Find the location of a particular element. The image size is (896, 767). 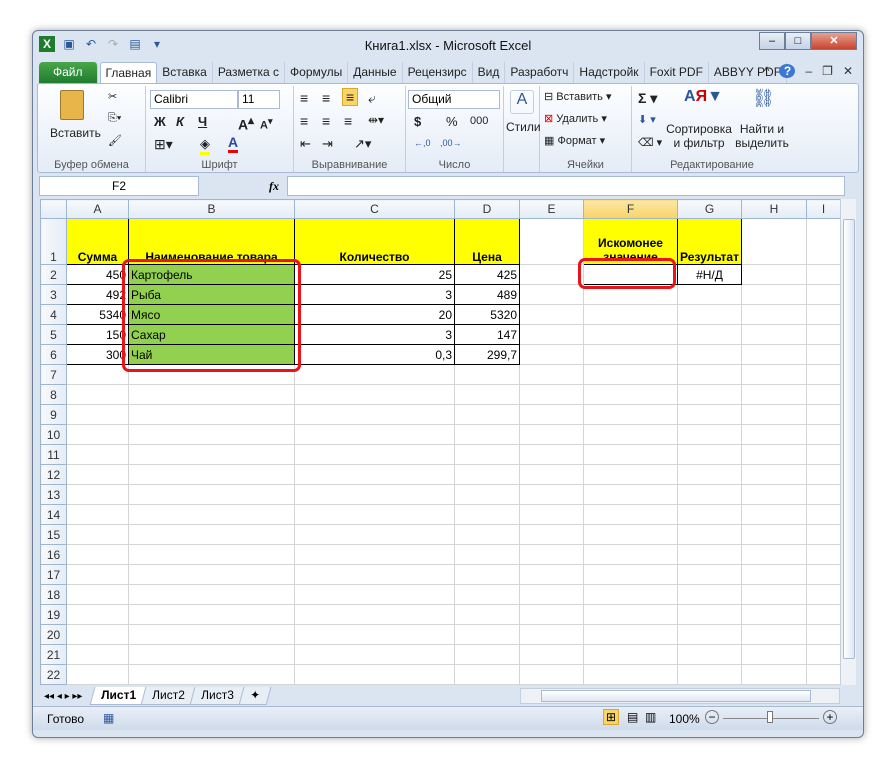

row-header: 16 is located at coordinates (53, 554).